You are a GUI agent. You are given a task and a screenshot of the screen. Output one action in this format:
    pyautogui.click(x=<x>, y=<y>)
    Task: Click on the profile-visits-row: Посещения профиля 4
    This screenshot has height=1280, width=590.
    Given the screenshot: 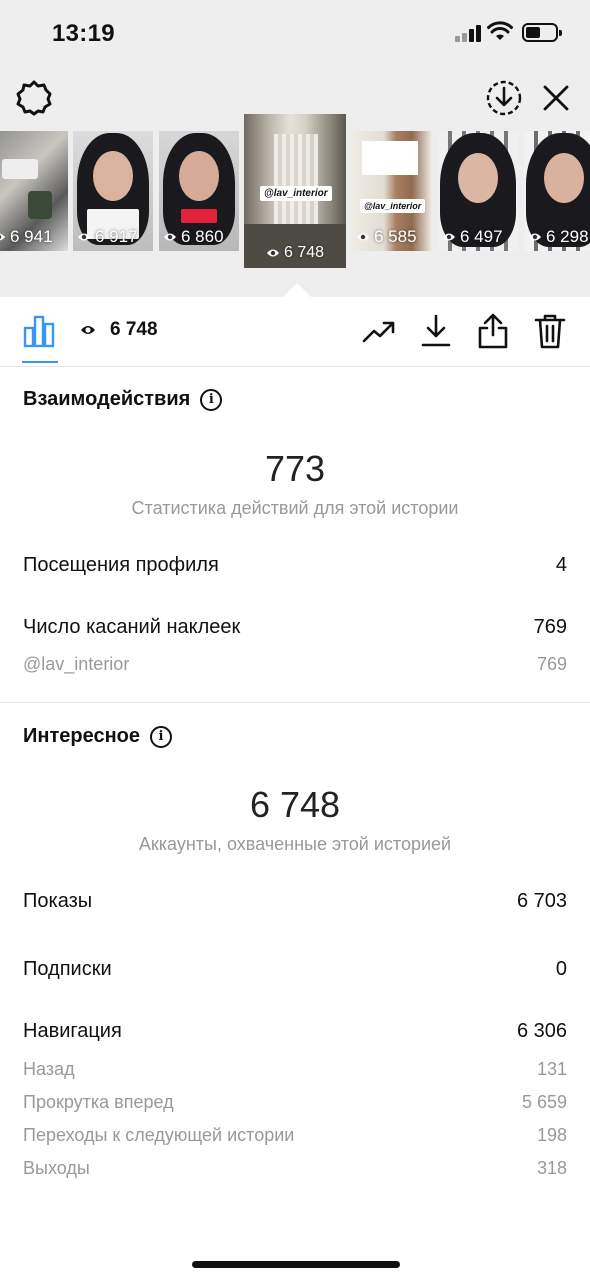 What is the action you would take?
    pyautogui.click(x=295, y=565)
    